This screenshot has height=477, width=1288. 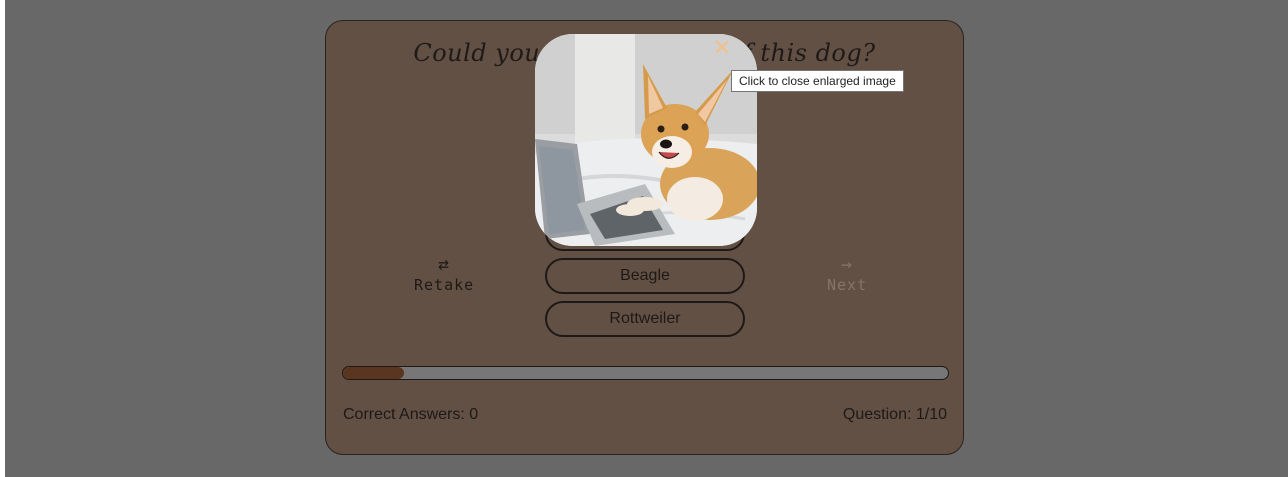 I want to click on correct-answers-count: Correct Answers: 0, so click(x=411, y=414).